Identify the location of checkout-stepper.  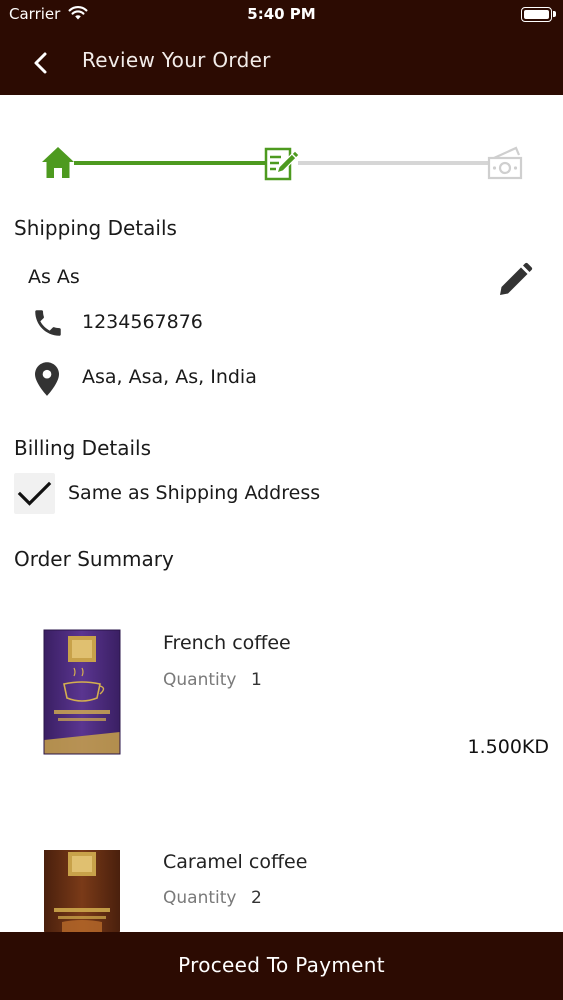
(281, 165).